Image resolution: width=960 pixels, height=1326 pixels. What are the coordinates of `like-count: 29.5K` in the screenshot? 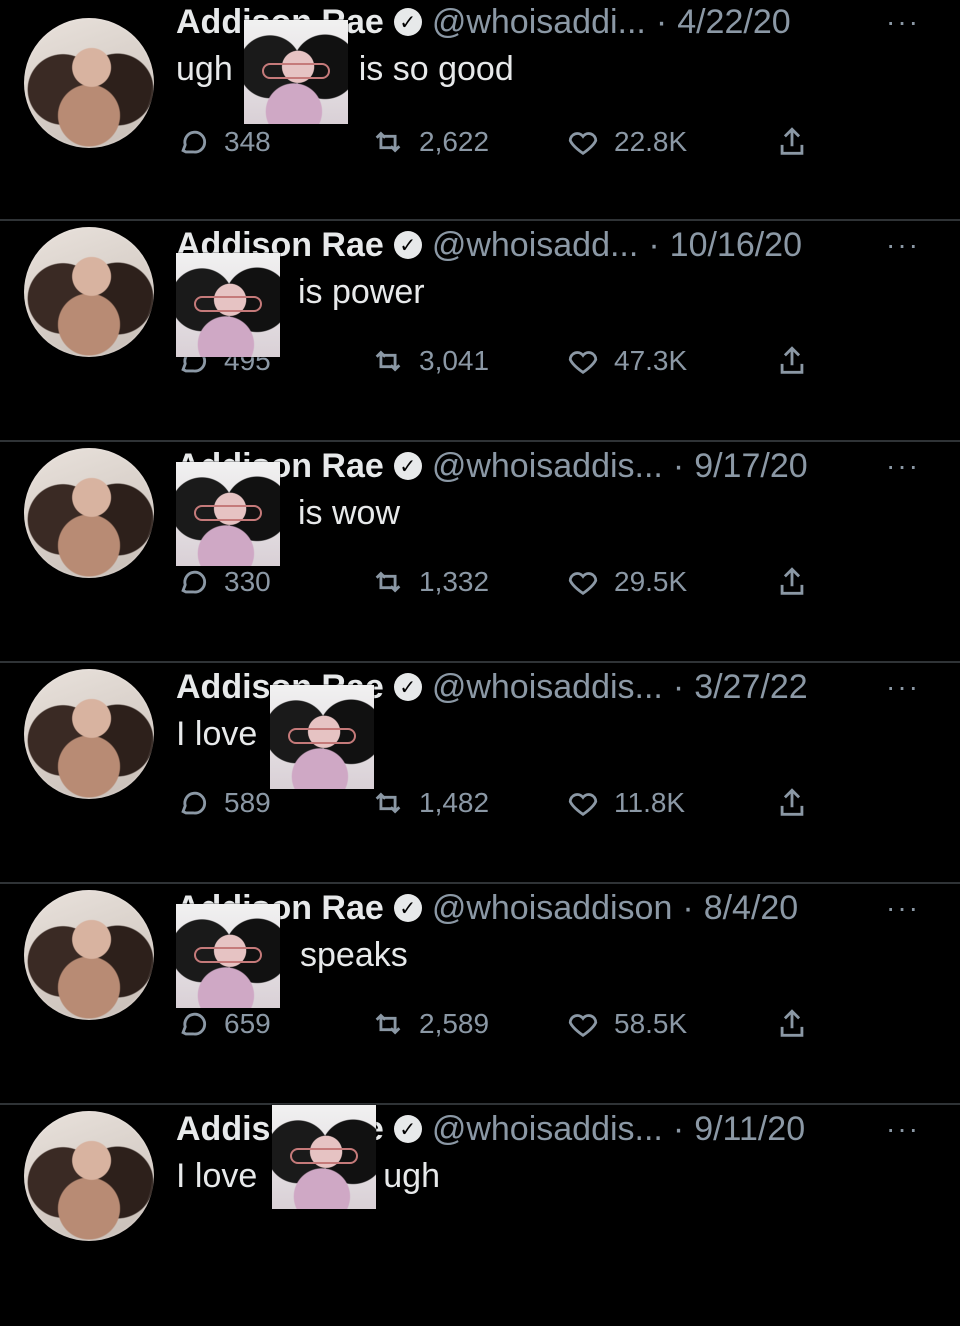 It's located at (651, 581).